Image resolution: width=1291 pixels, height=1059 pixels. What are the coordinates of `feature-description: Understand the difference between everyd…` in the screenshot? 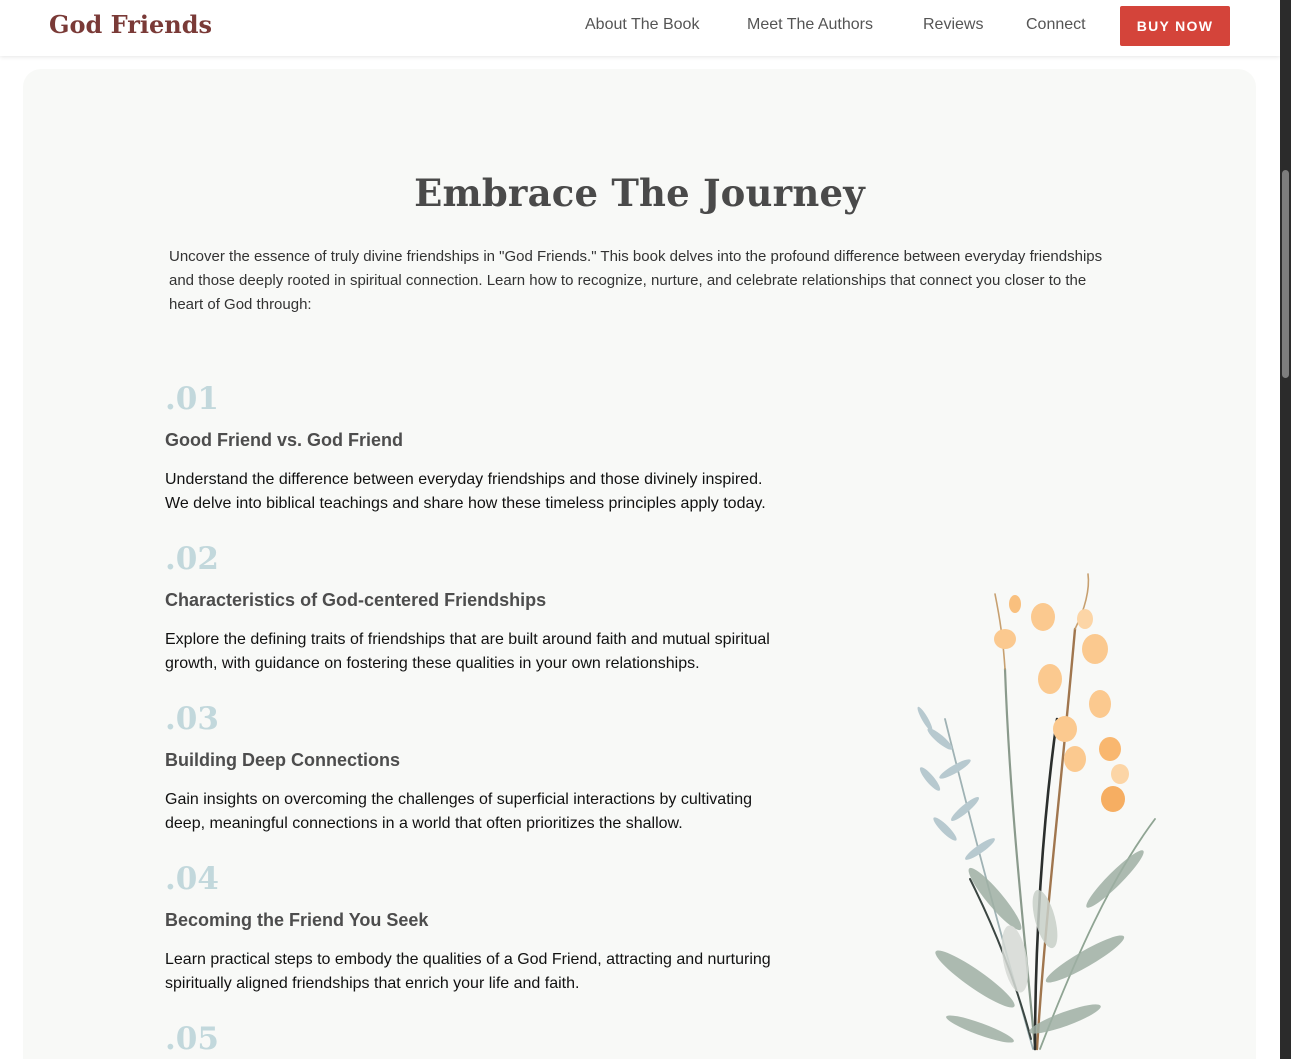 It's located at (465, 491).